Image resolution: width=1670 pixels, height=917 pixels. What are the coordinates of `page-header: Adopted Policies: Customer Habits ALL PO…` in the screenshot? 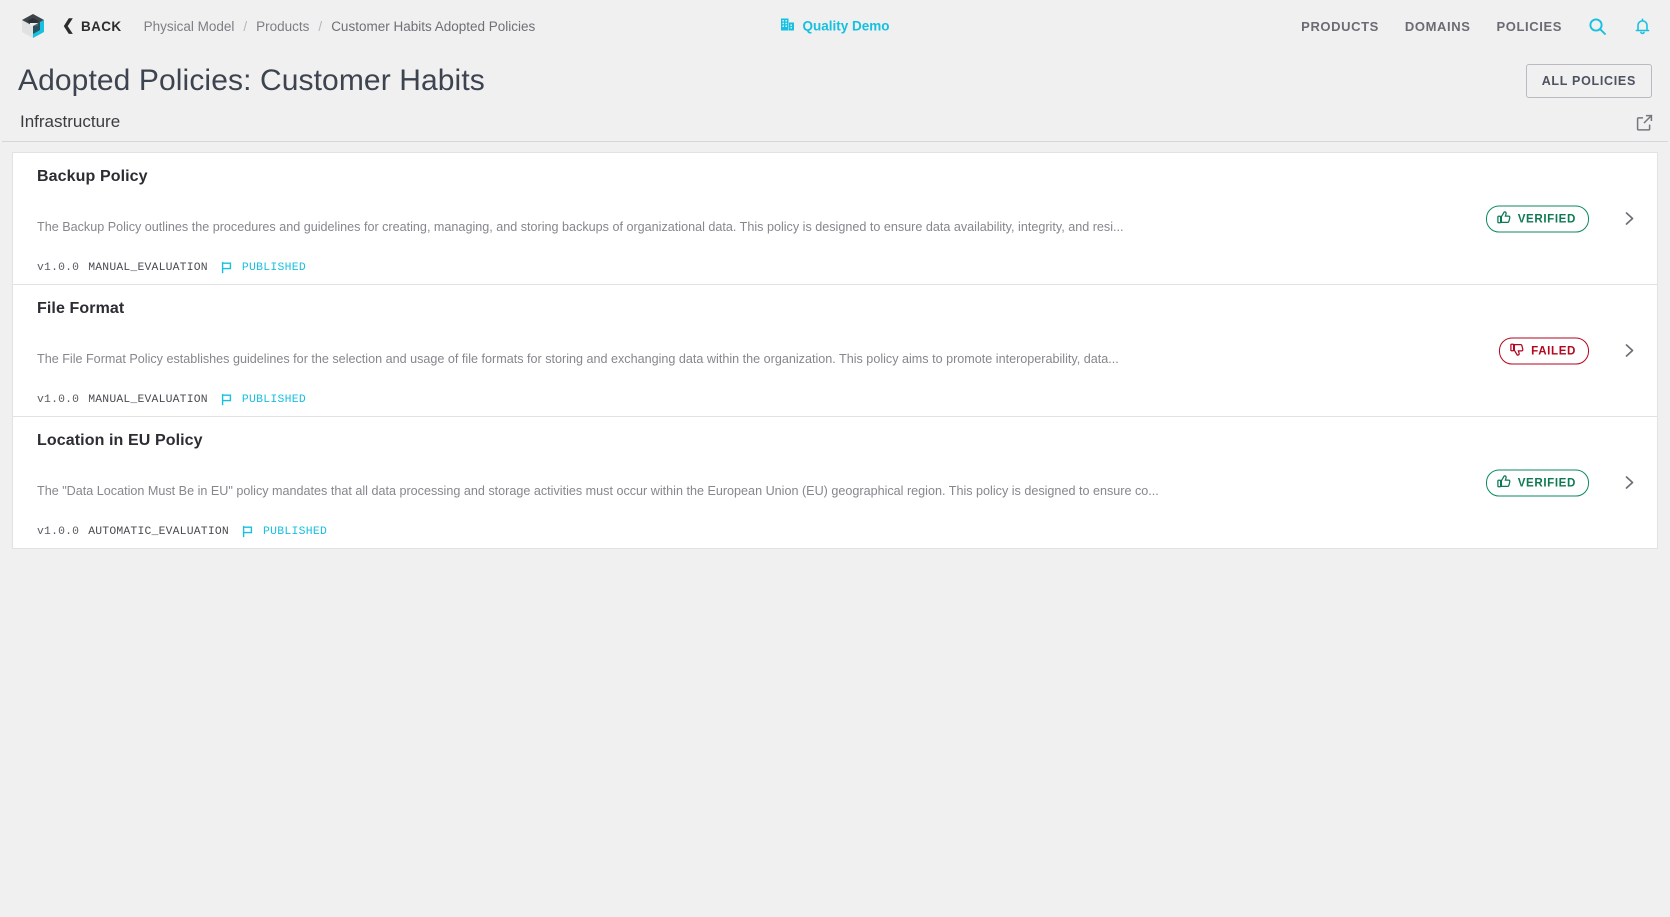 It's located at (835, 80).